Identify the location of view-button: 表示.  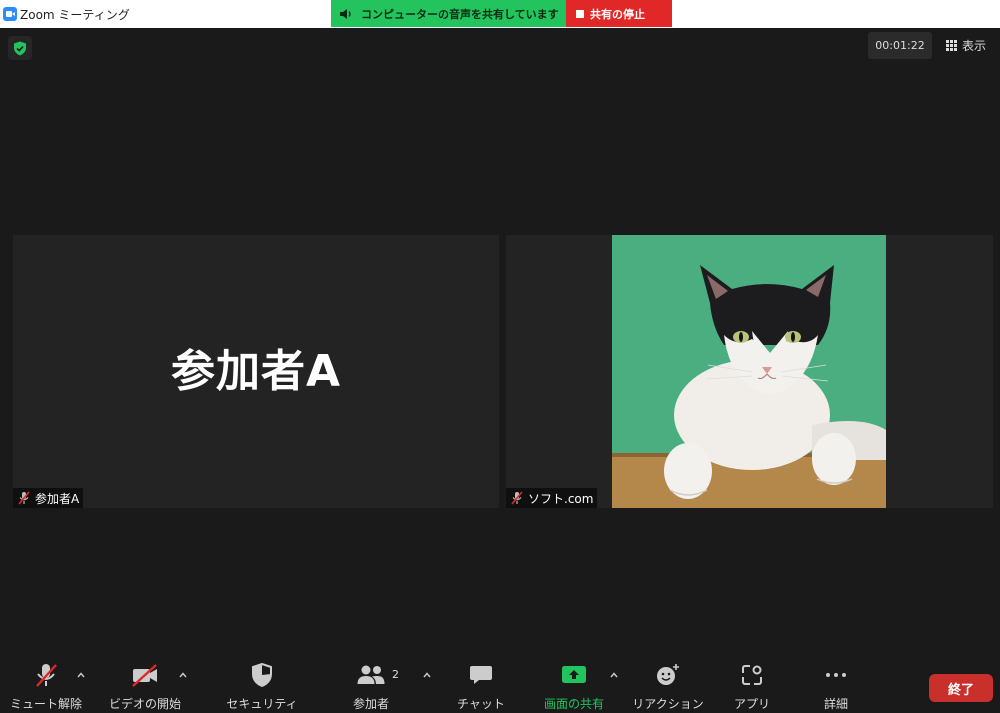
(969, 45).